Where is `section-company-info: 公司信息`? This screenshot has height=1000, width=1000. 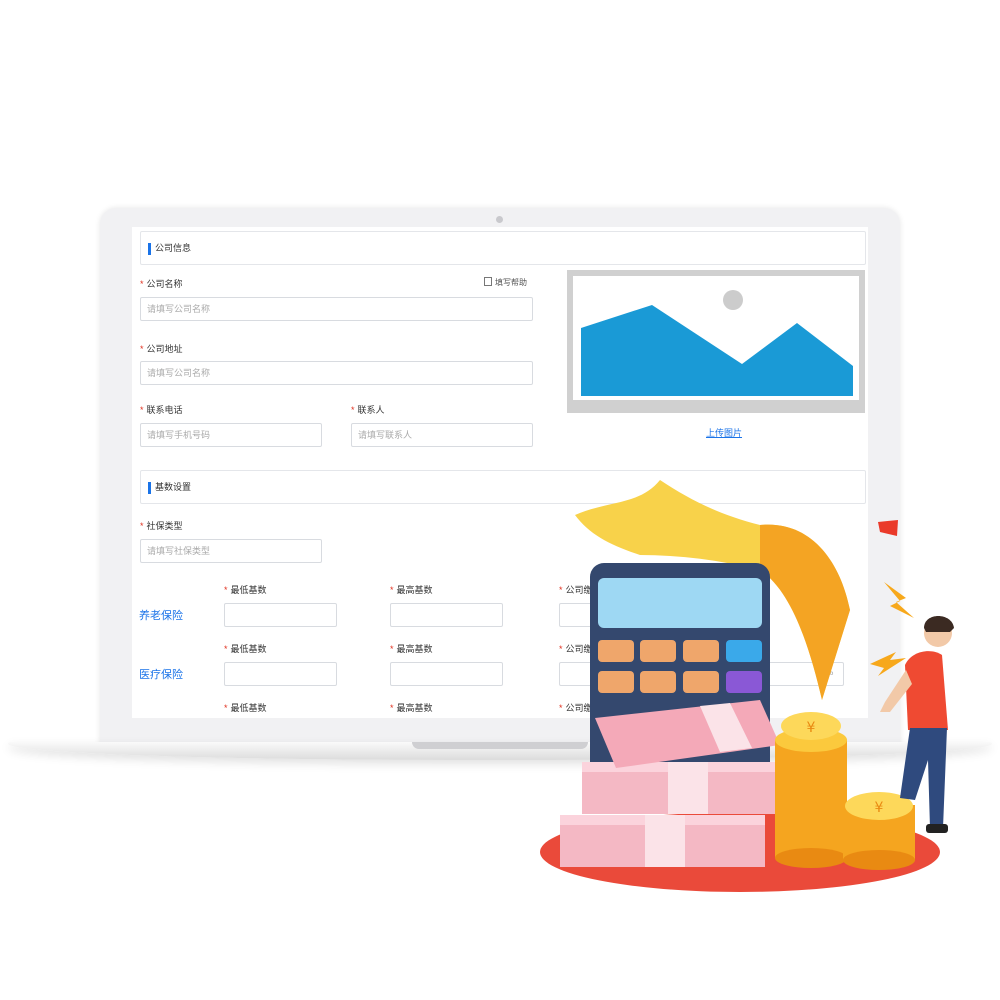 section-company-info: 公司信息 is located at coordinates (503, 248).